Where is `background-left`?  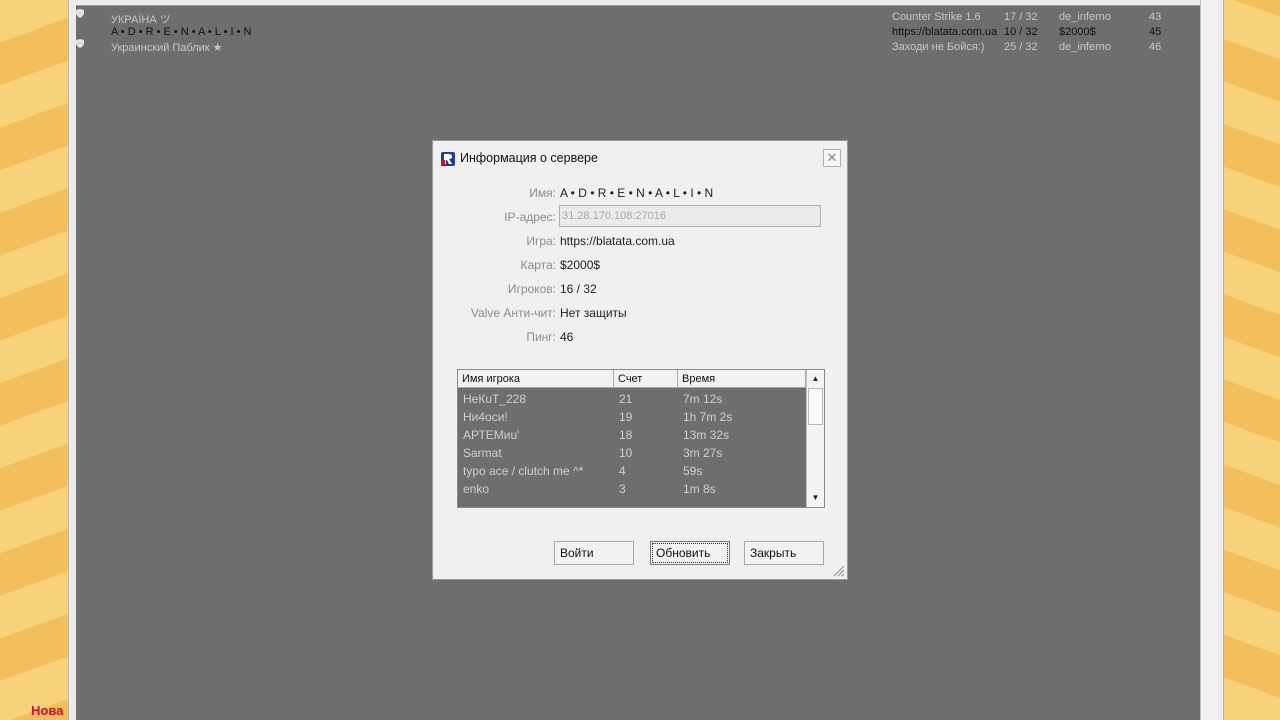
background-left is located at coordinates (34, 360).